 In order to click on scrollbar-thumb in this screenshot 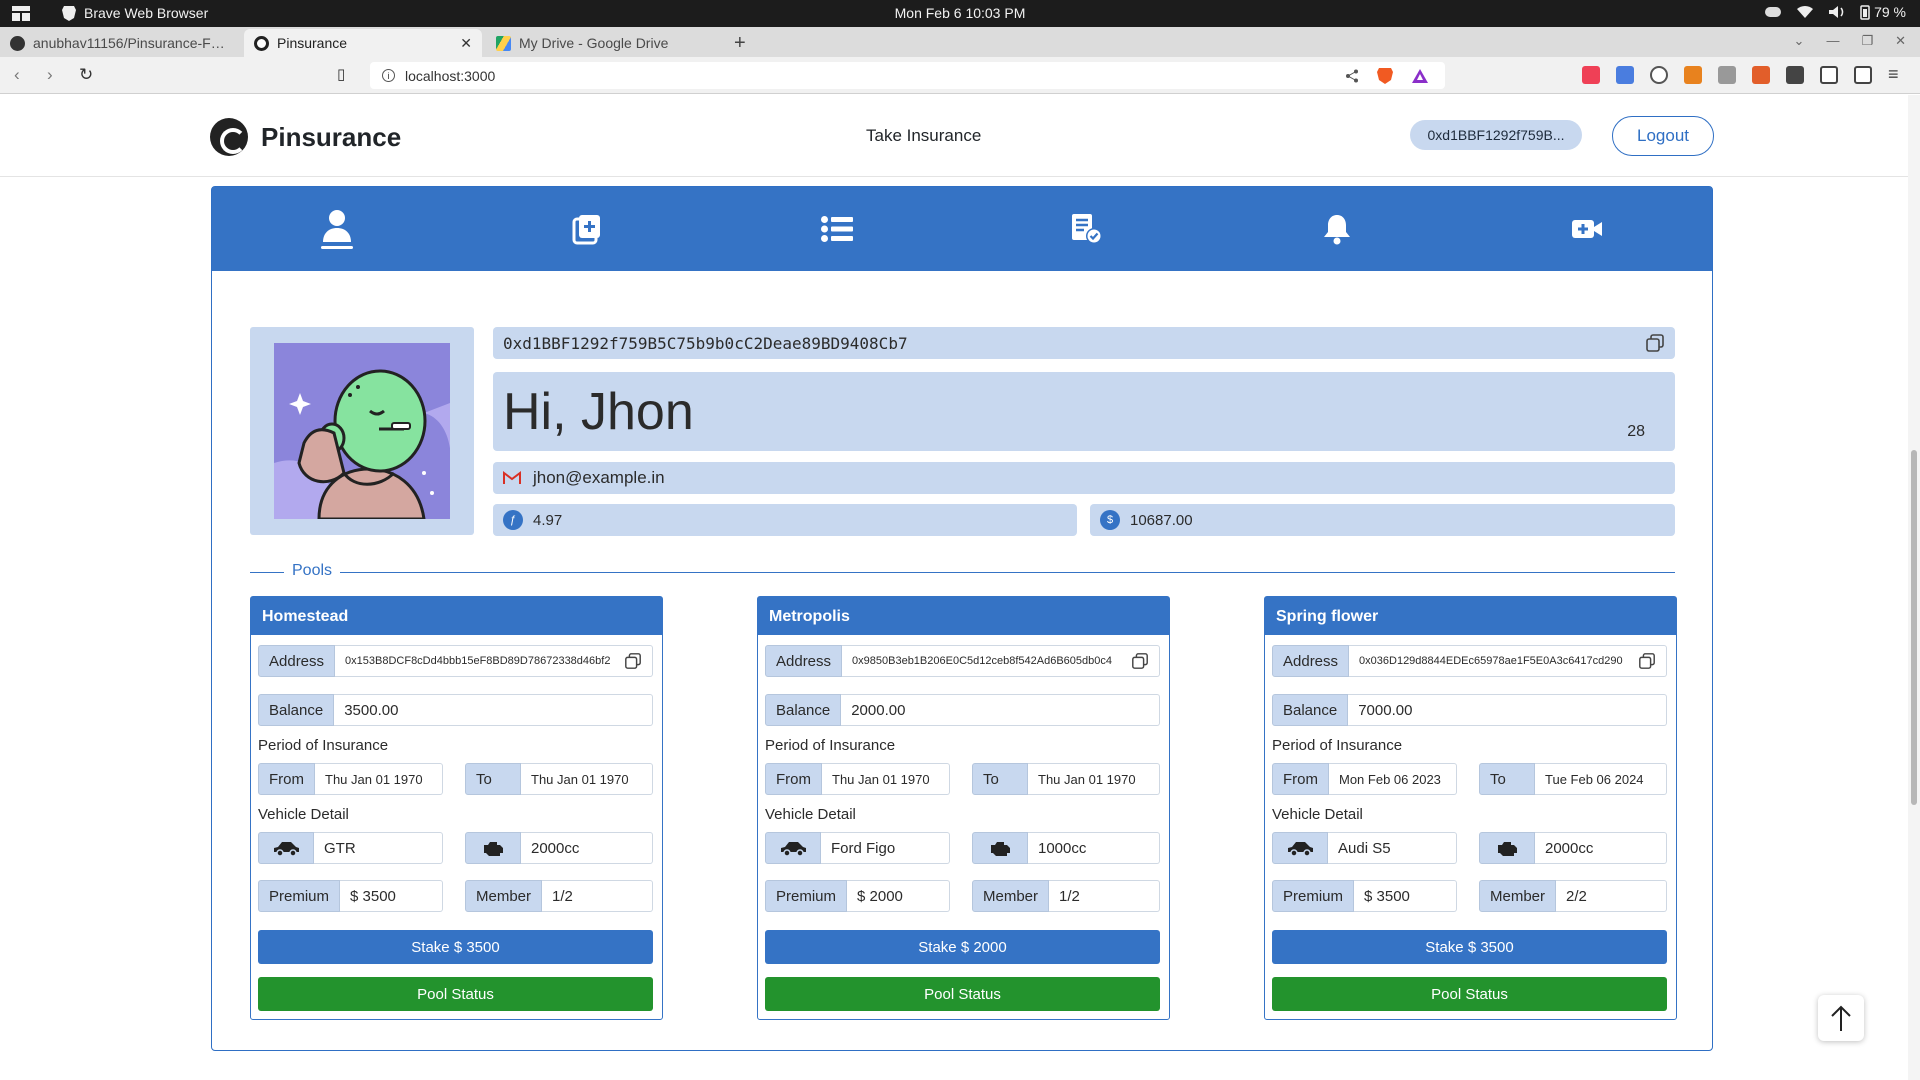, I will do `click(1914, 627)`.